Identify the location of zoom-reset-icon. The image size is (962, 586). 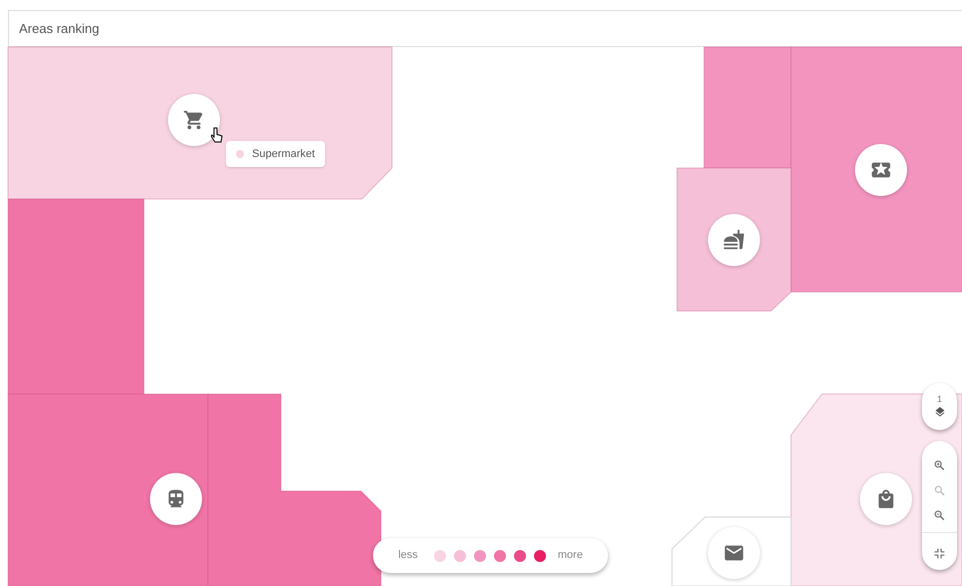
(939, 490).